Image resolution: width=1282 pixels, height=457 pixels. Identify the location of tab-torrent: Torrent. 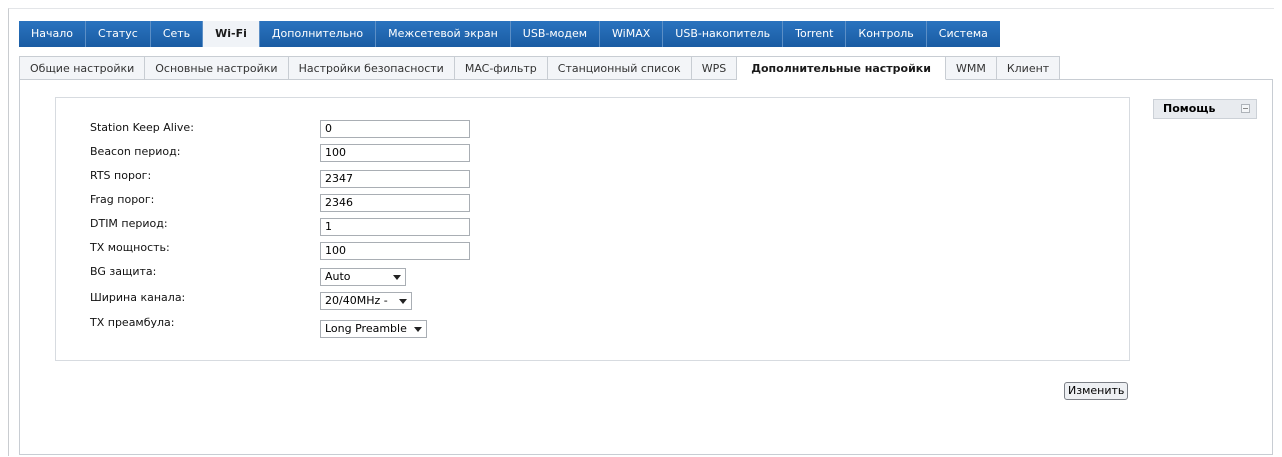
(815, 34).